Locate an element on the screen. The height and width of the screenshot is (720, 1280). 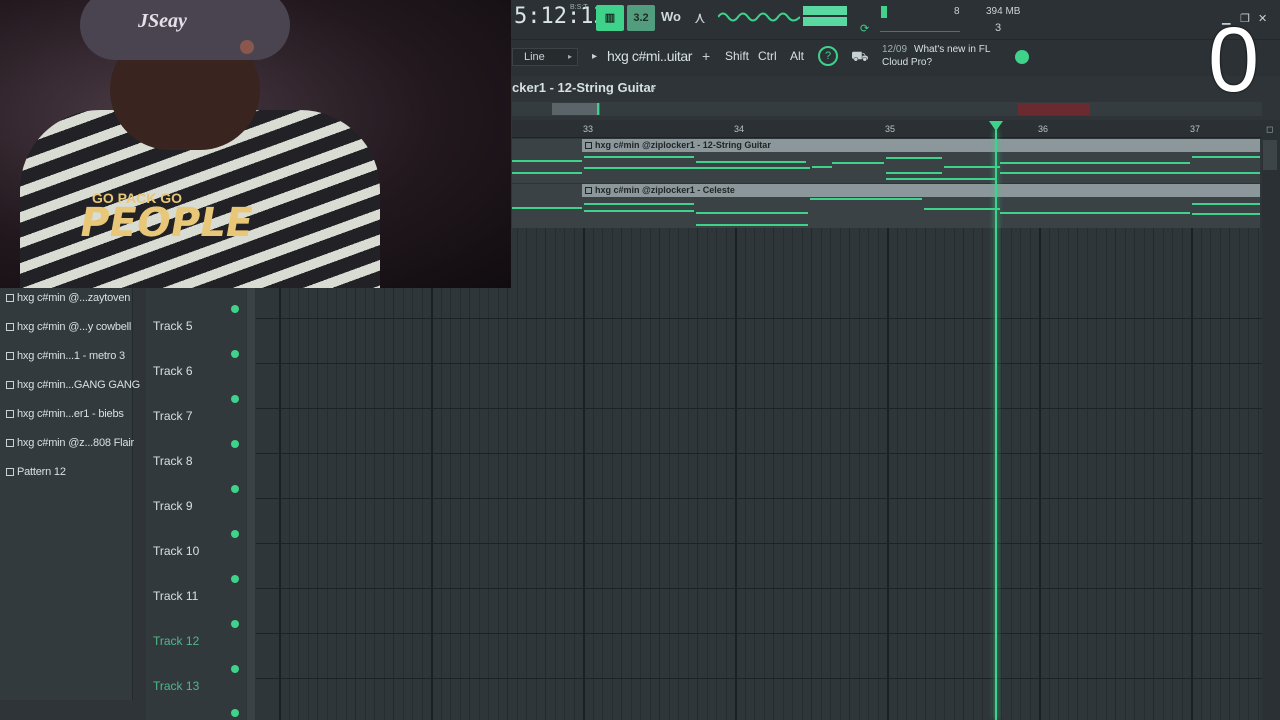
hat-text: JSeay is located at coordinates (162, 21).